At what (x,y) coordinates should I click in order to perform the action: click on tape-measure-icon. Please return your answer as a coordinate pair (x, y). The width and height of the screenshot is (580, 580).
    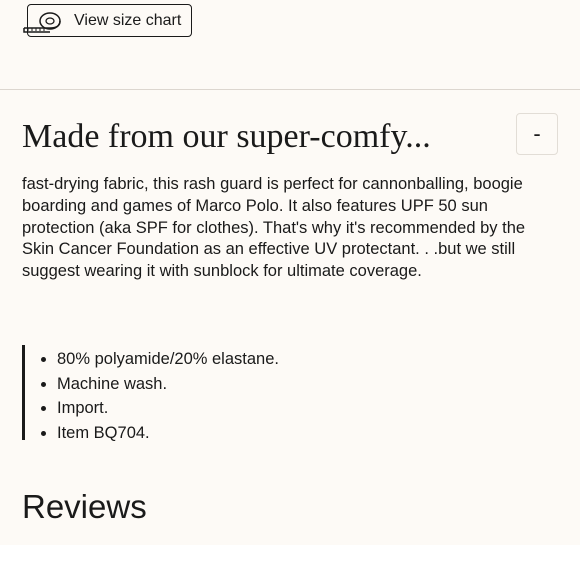
    Looking at the image, I should click on (42, 22).